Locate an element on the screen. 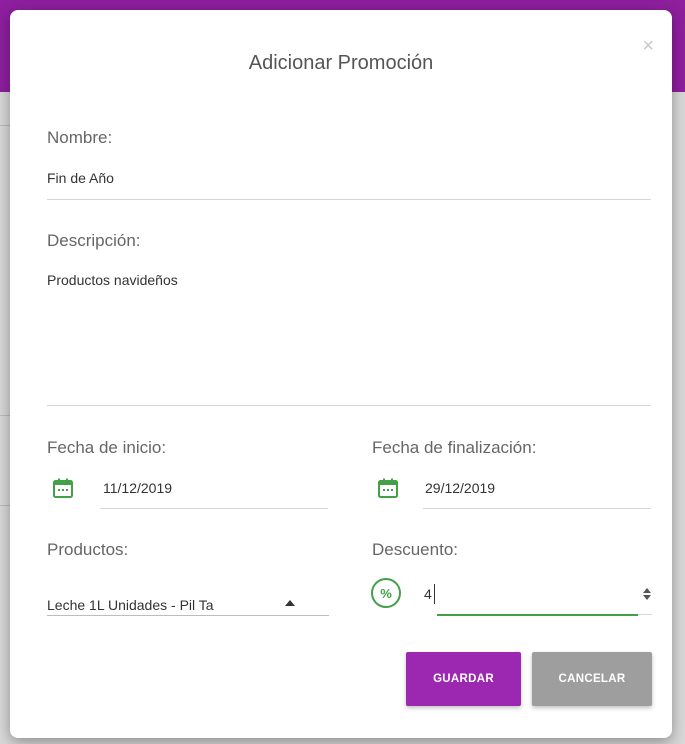 The image size is (685, 744). fecha-inicio-input: 11/12/2019 is located at coordinates (137, 488).